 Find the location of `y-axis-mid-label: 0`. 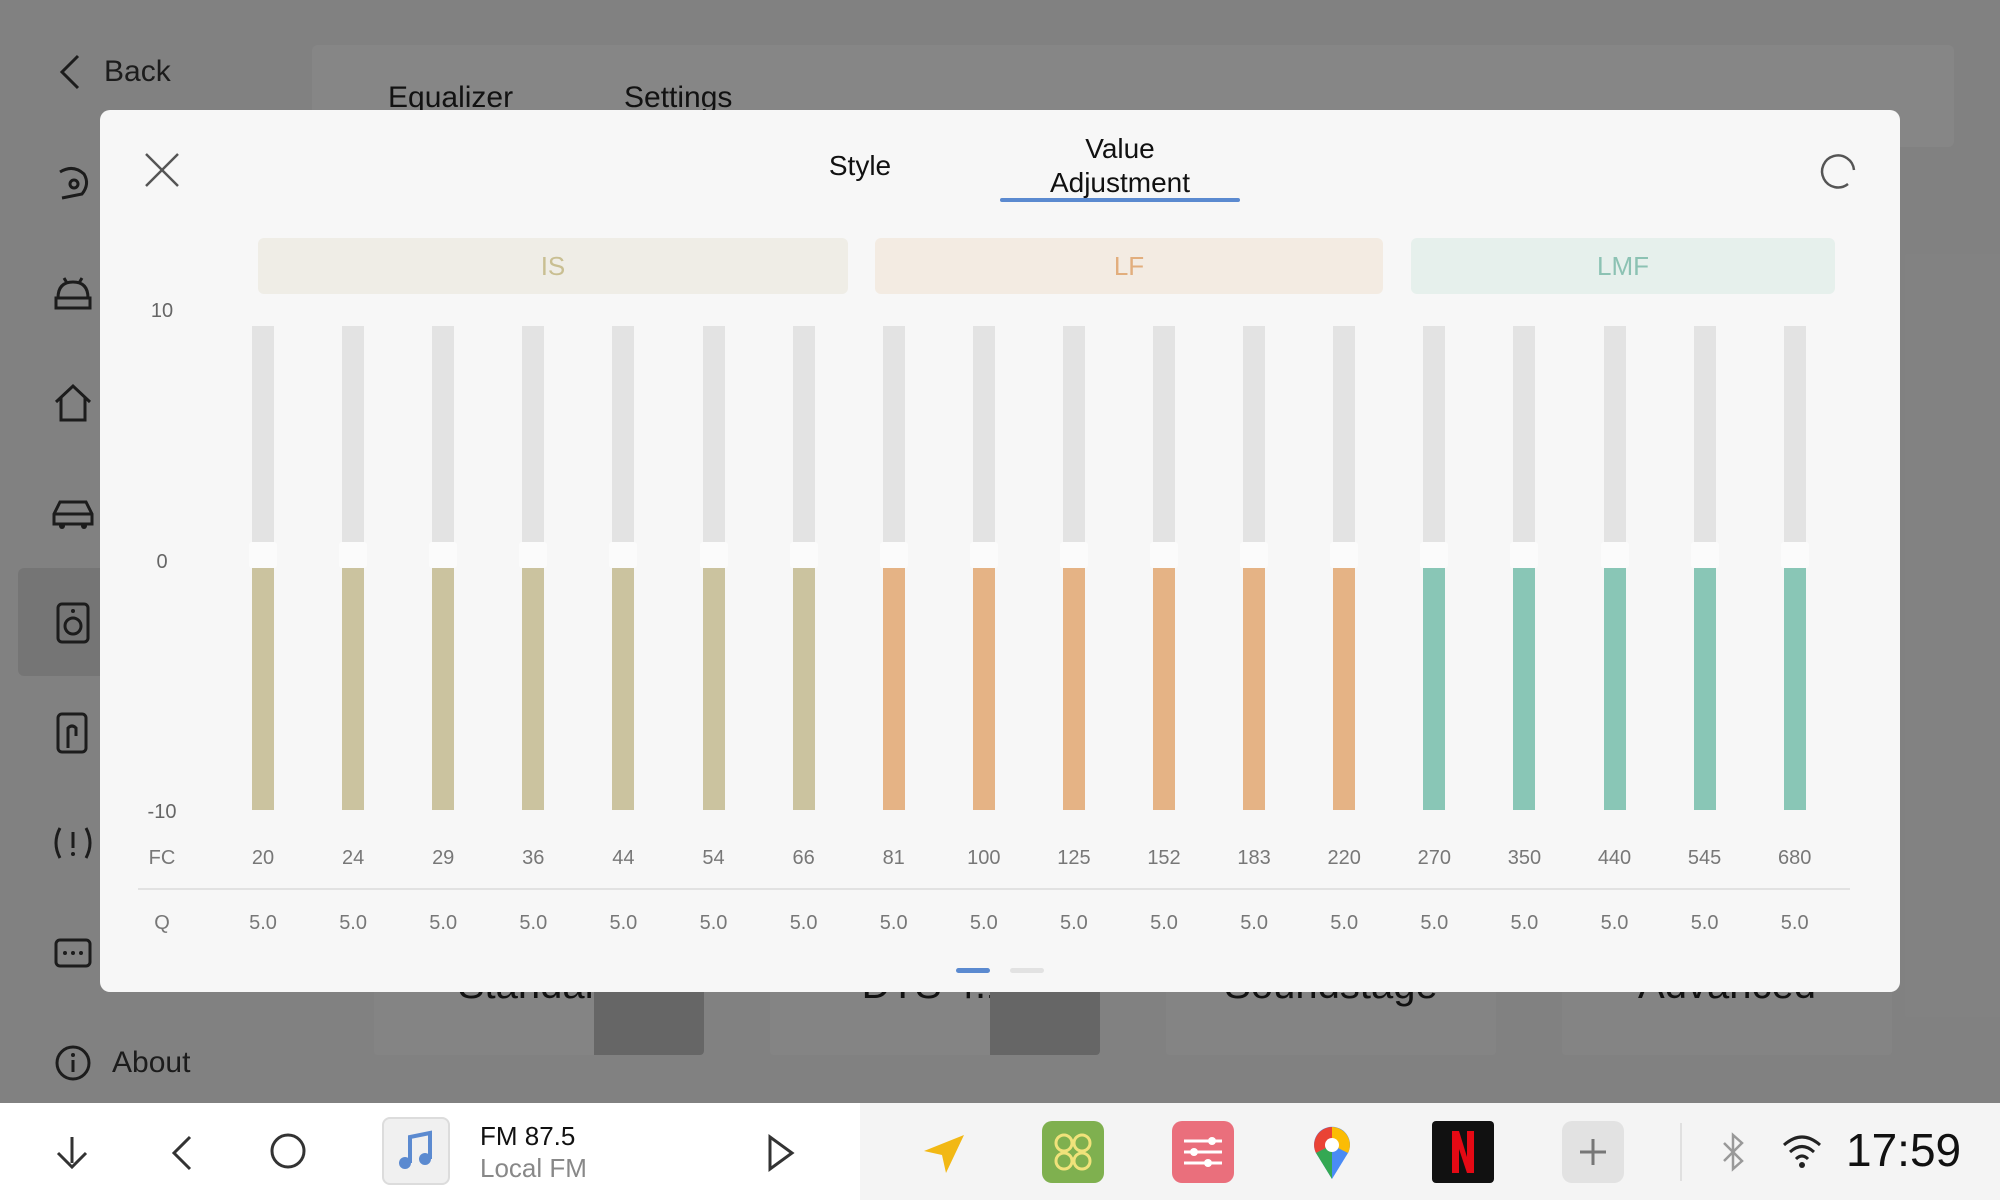

y-axis-mid-label: 0 is located at coordinates (162, 562).